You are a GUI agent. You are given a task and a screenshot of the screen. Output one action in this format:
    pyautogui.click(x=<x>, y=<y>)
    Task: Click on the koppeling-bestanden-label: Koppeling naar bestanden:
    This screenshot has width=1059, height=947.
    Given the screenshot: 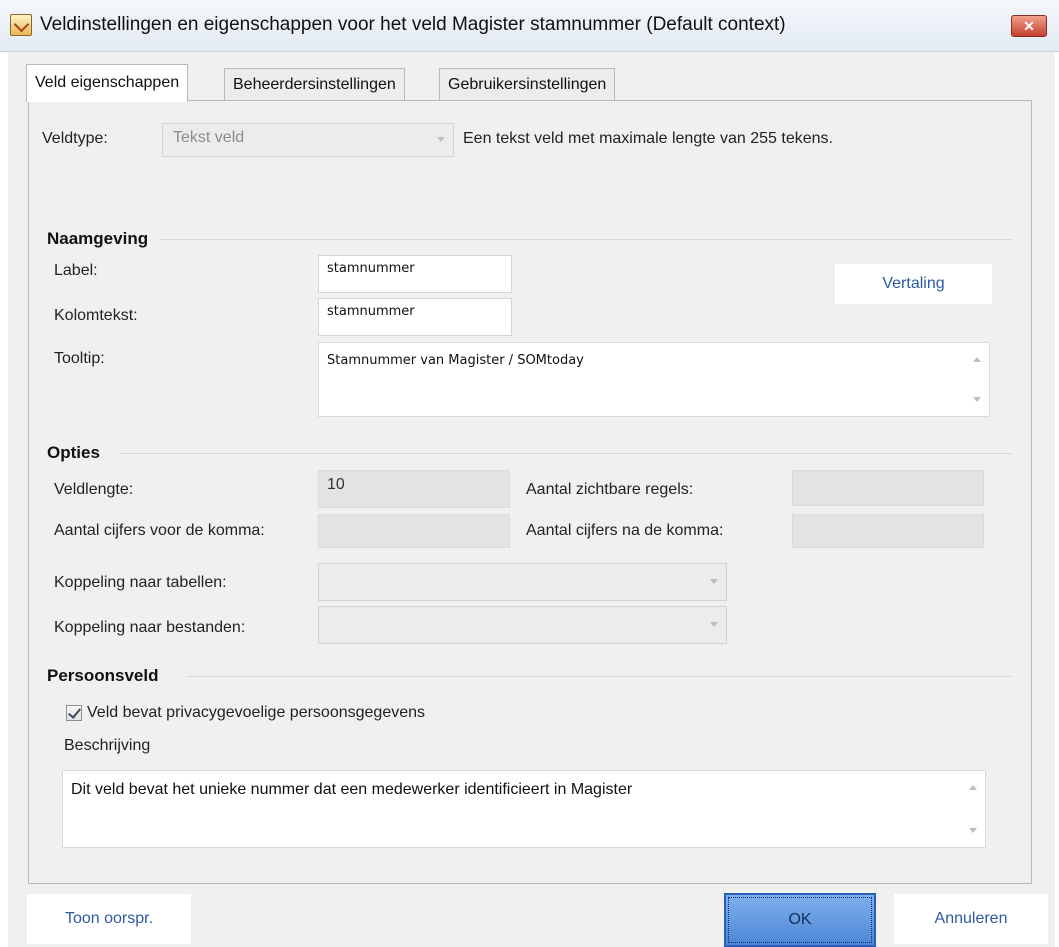 What is the action you would take?
    pyautogui.click(x=150, y=627)
    